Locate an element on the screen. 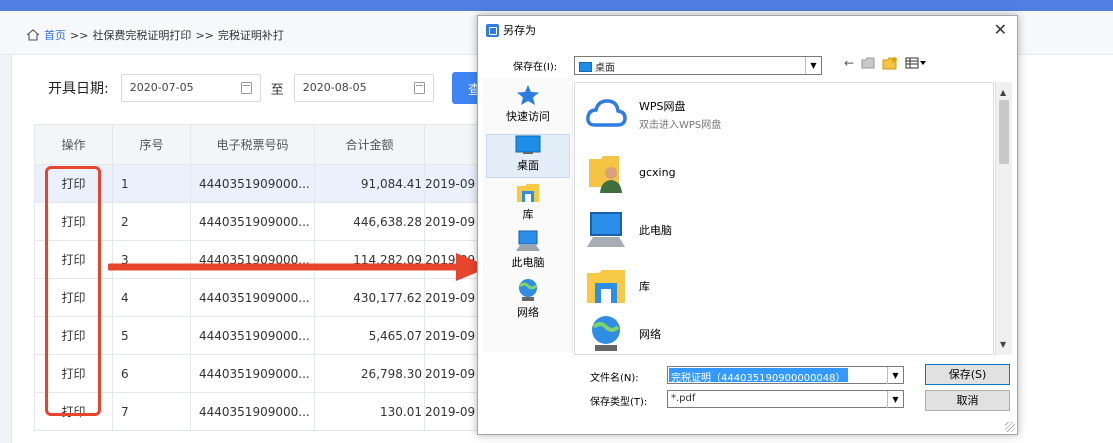 Image resolution: width=1113 pixels, height=443 pixels. row-index: 6 is located at coordinates (151, 373).